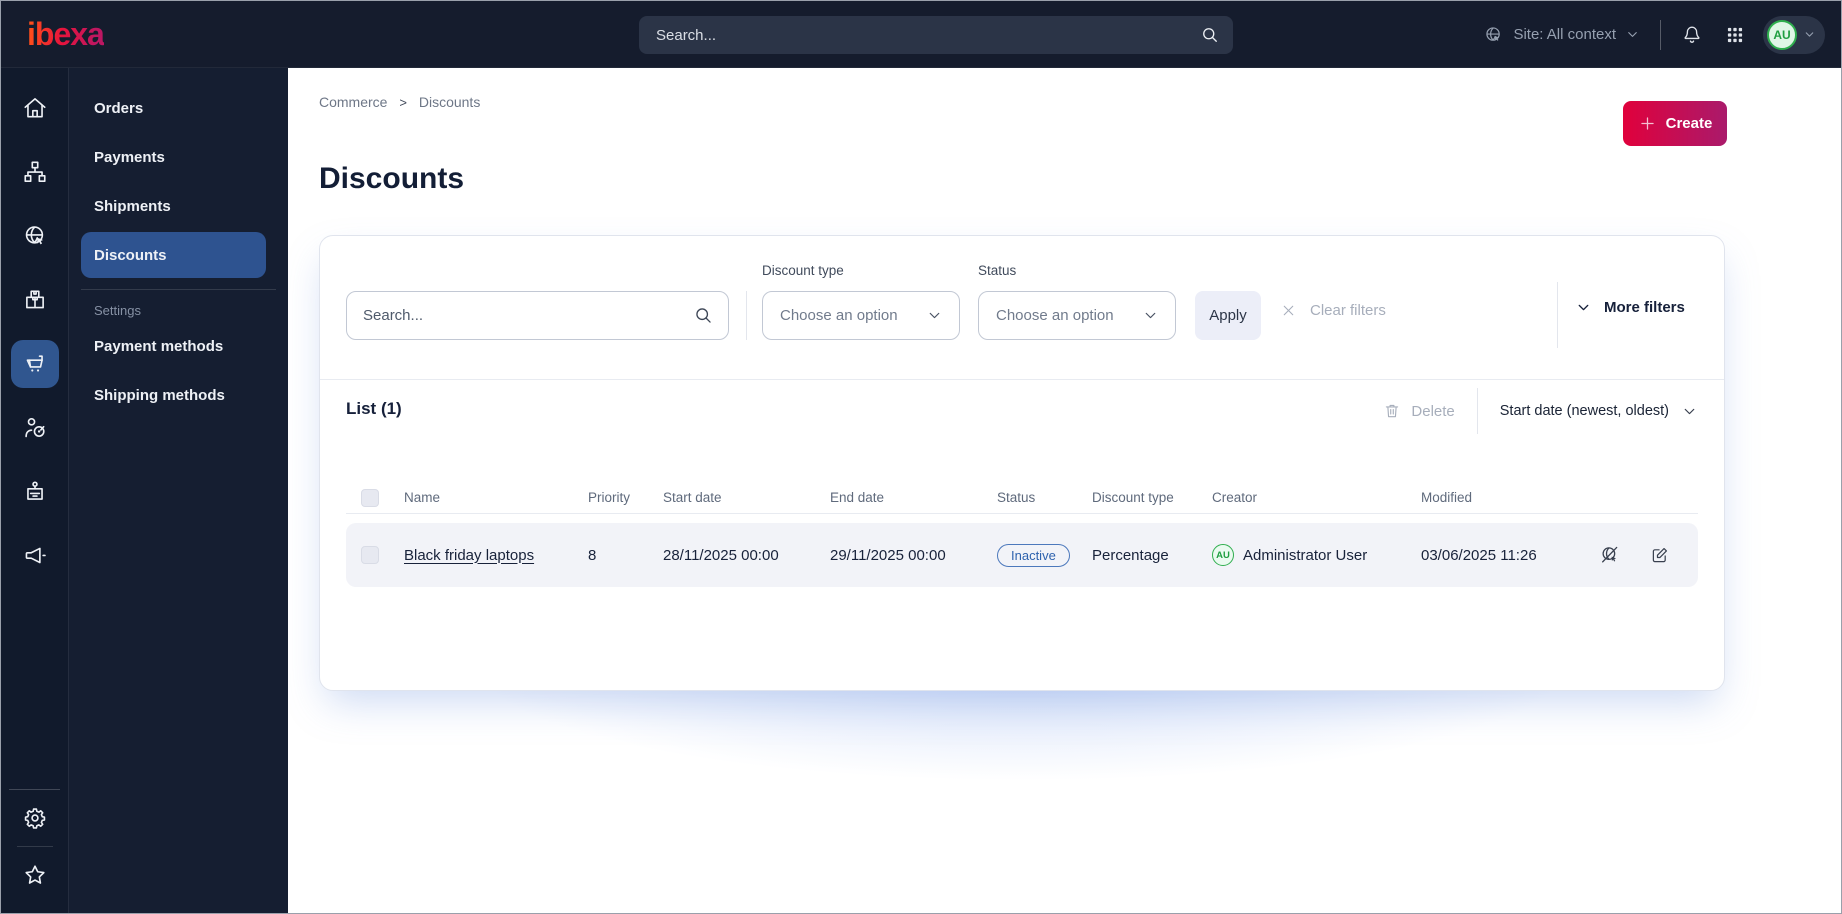 Image resolution: width=1842 pixels, height=914 pixels. I want to click on globe-icon, so click(1493, 34).